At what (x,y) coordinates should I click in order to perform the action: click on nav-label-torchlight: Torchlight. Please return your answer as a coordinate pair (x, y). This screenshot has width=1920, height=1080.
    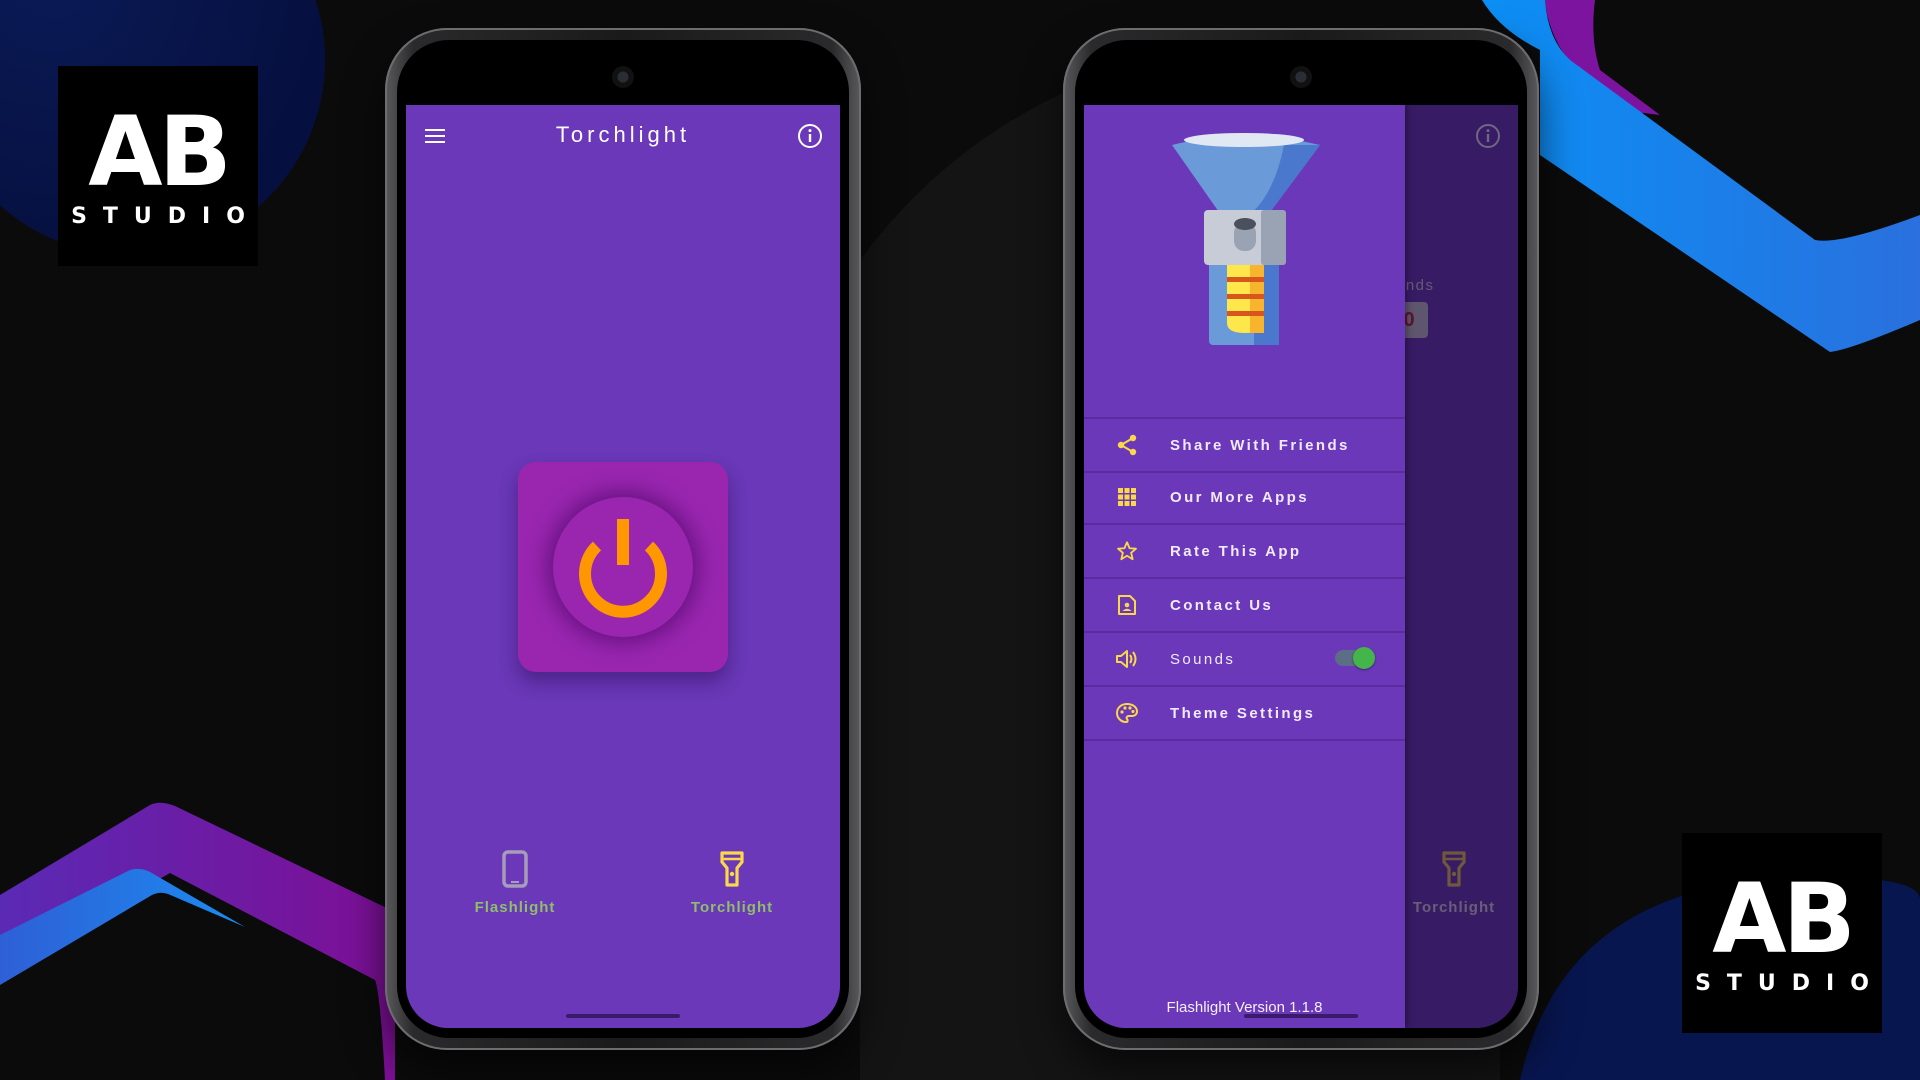
    Looking at the image, I should click on (732, 907).